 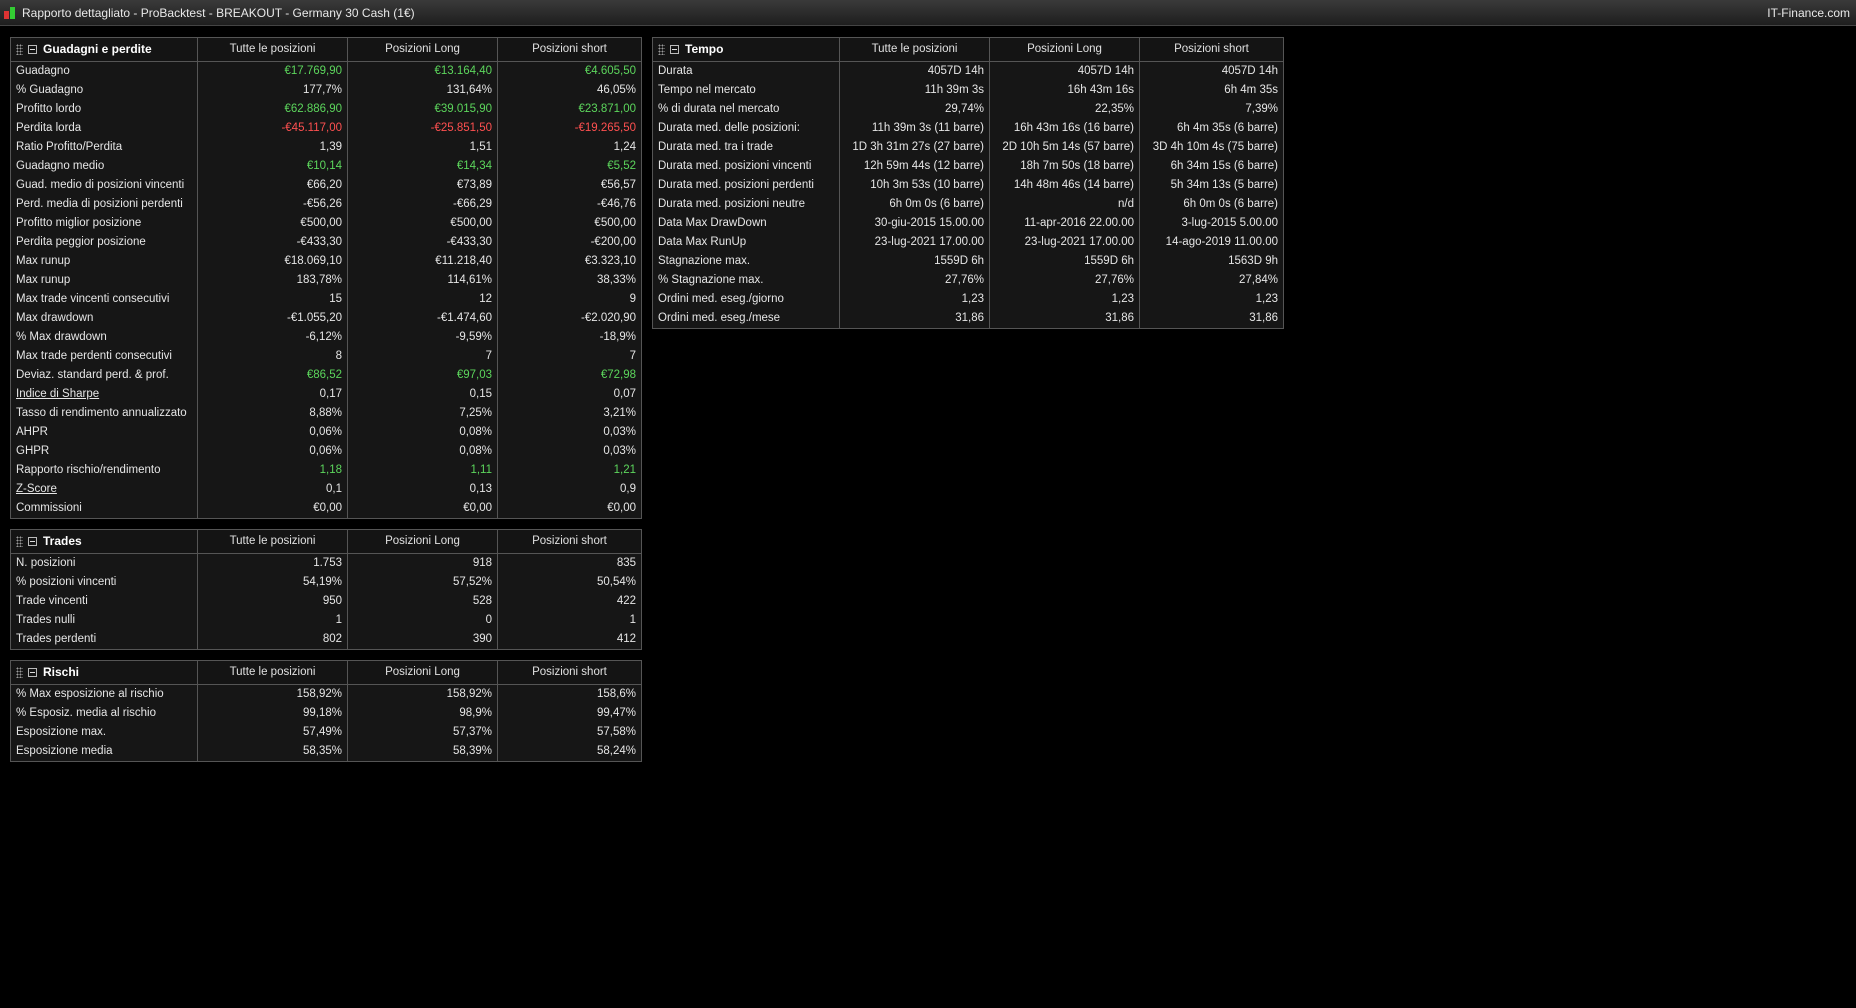 What do you see at coordinates (1230, 204) in the screenshot?
I see `row-value: 6h 0m 0s (6 barre)` at bounding box center [1230, 204].